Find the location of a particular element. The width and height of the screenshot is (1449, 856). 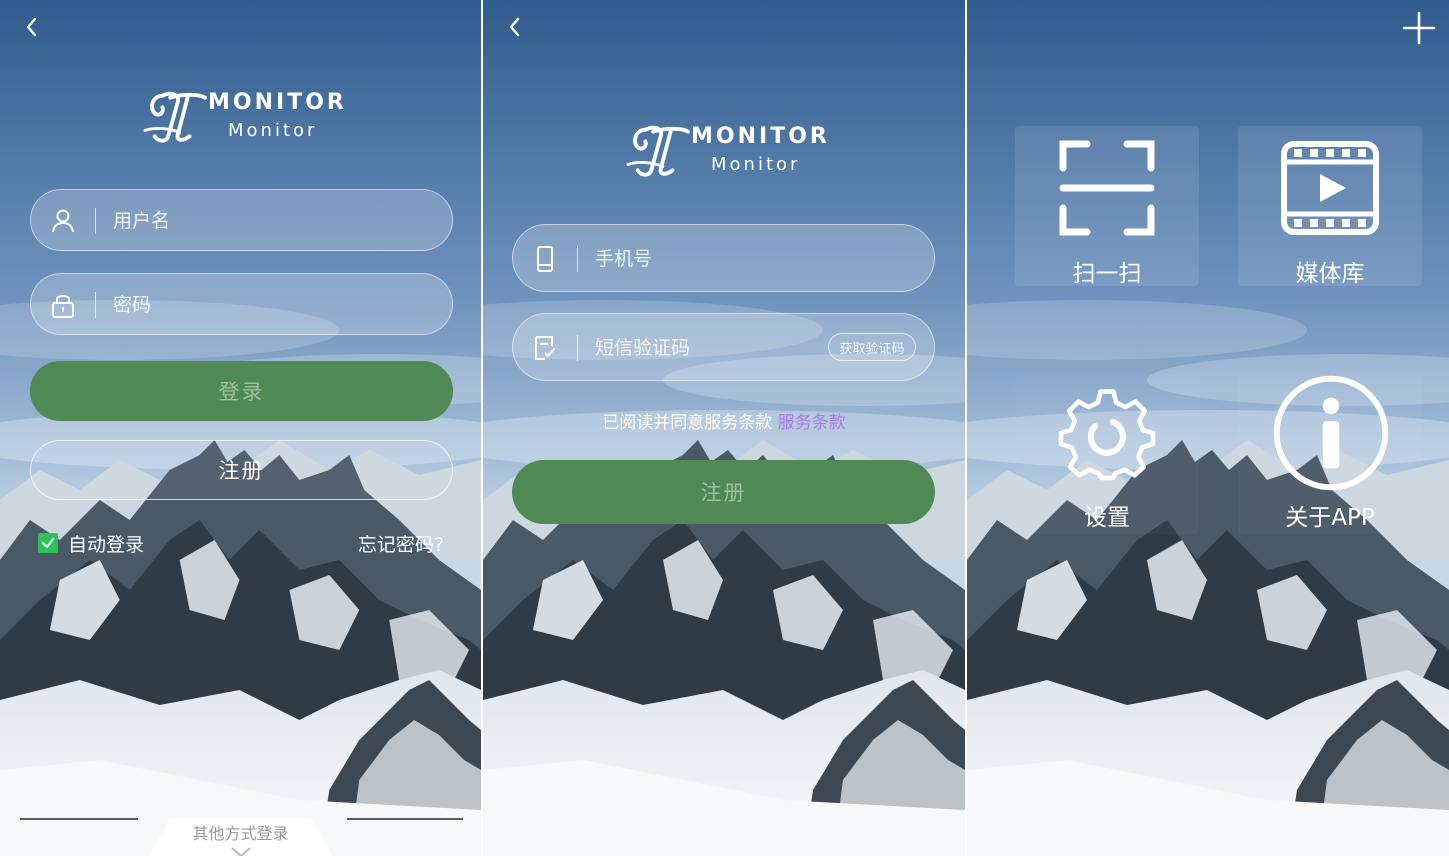

password-field is located at coordinates (241, 304).